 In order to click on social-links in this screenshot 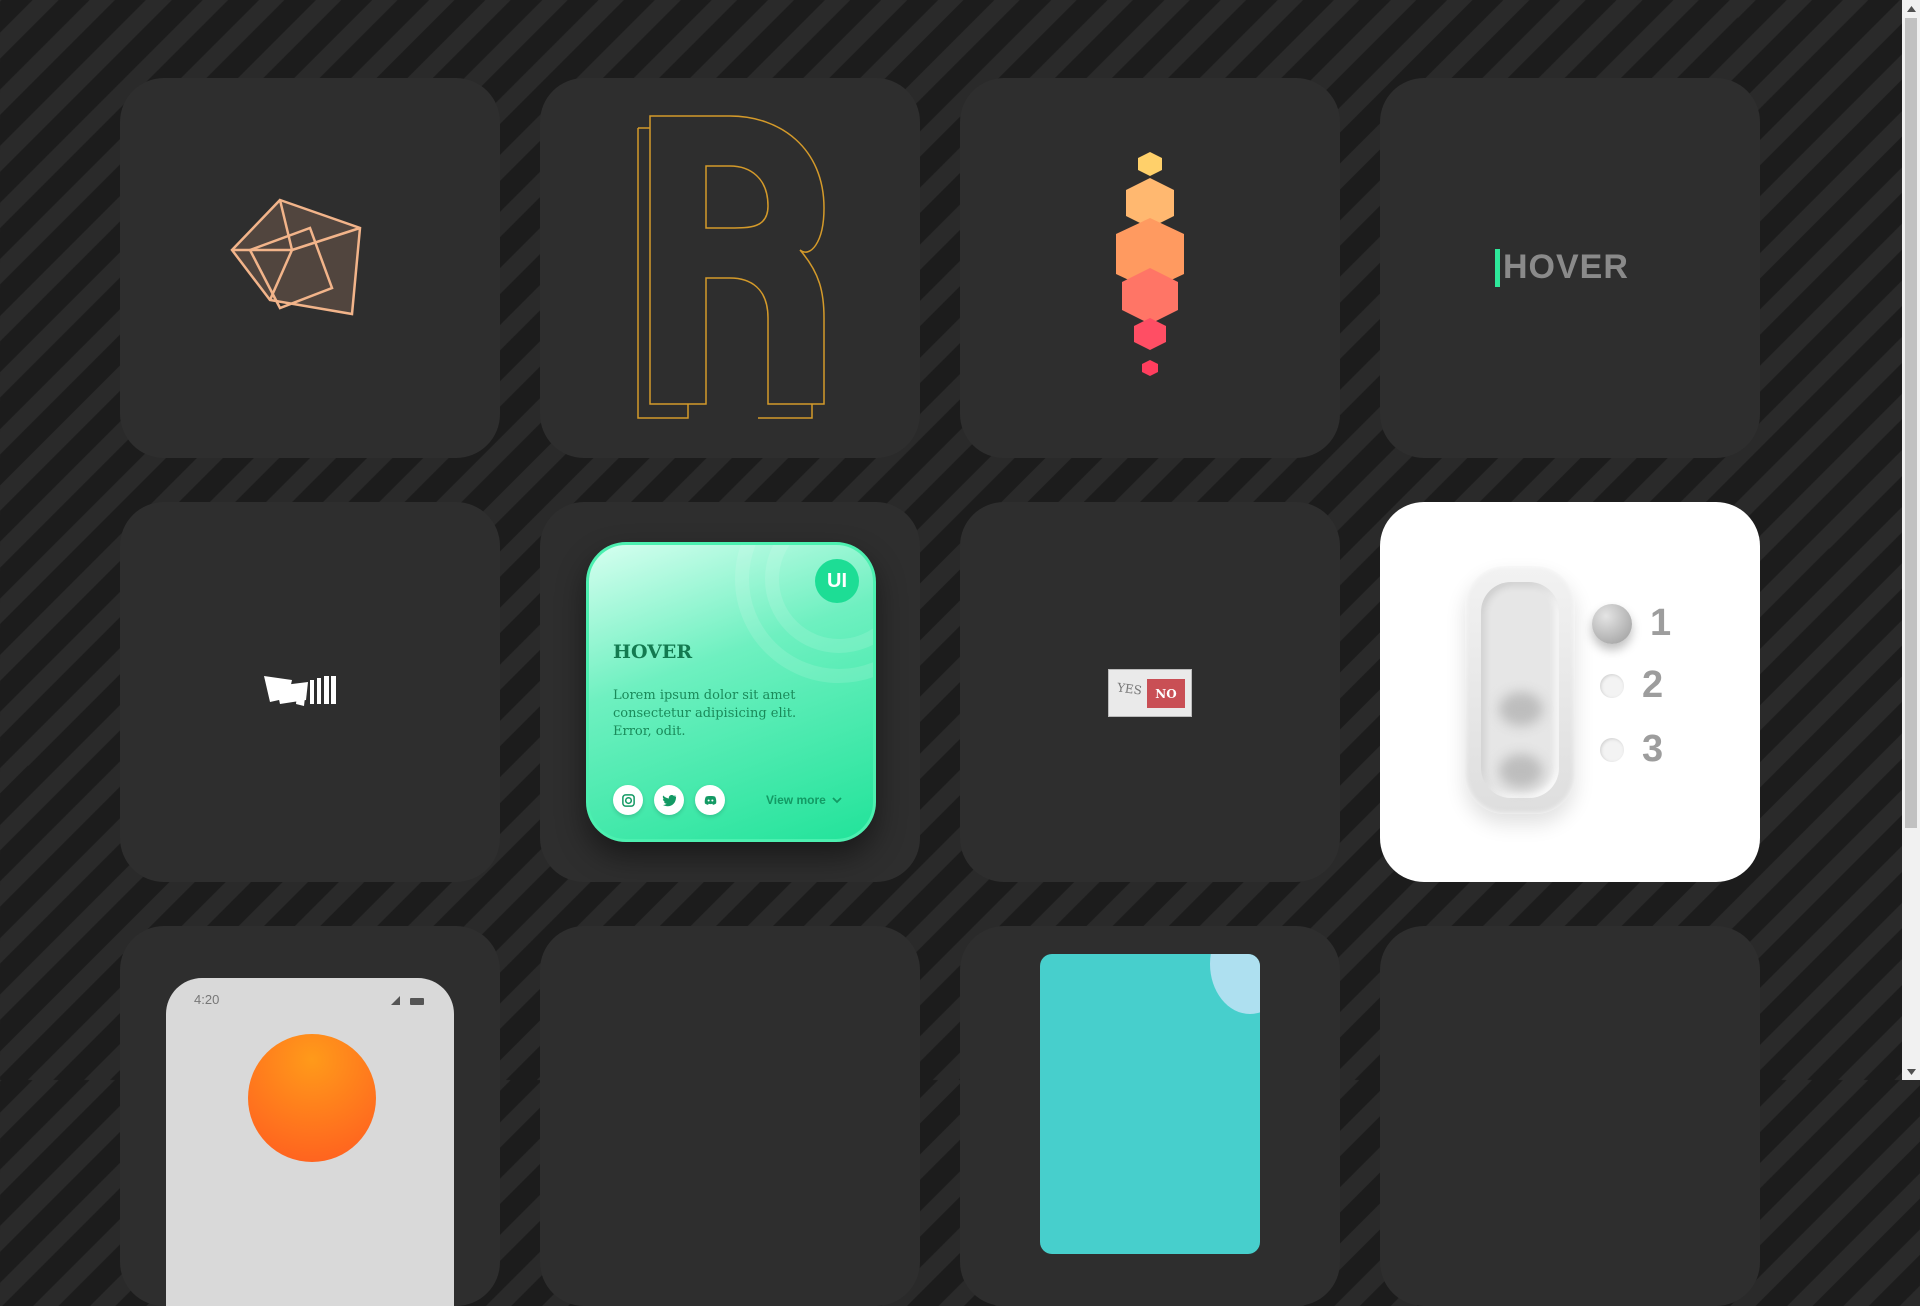, I will do `click(669, 800)`.